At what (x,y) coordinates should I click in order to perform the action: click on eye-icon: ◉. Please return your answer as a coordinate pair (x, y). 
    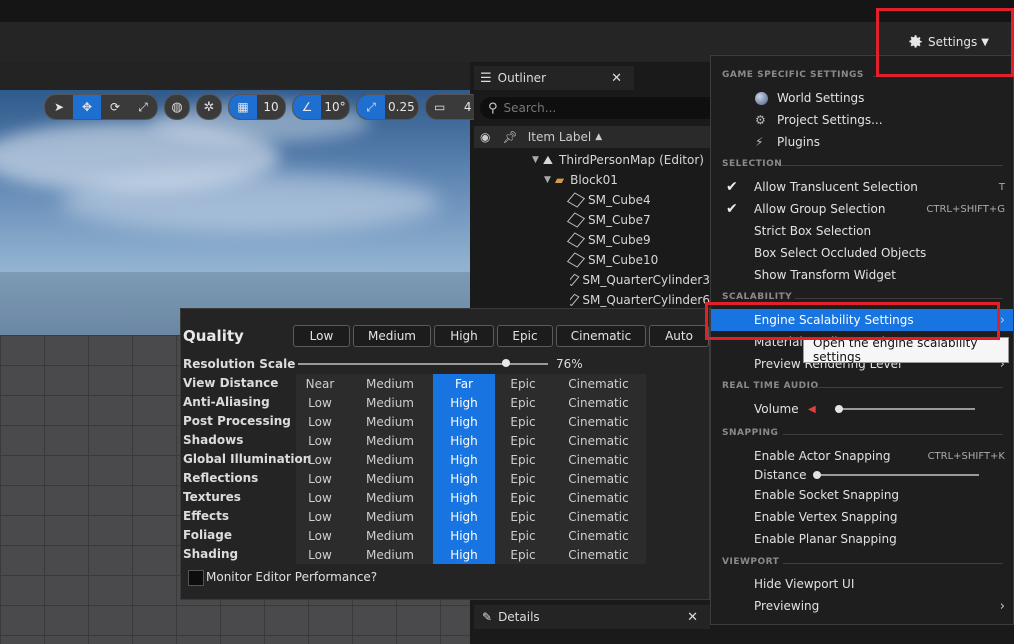
    Looking at the image, I should click on (485, 137).